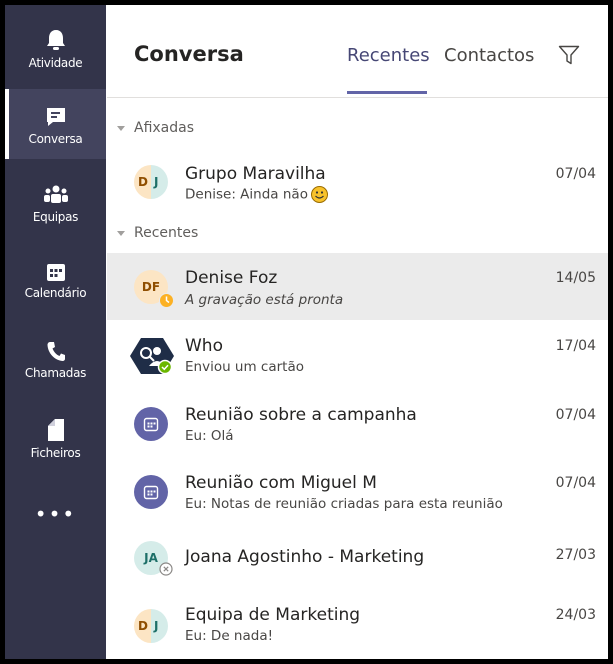 This screenshot has width=613, height=664. I want to click on rail-label: Atividade, so click(55, 63).